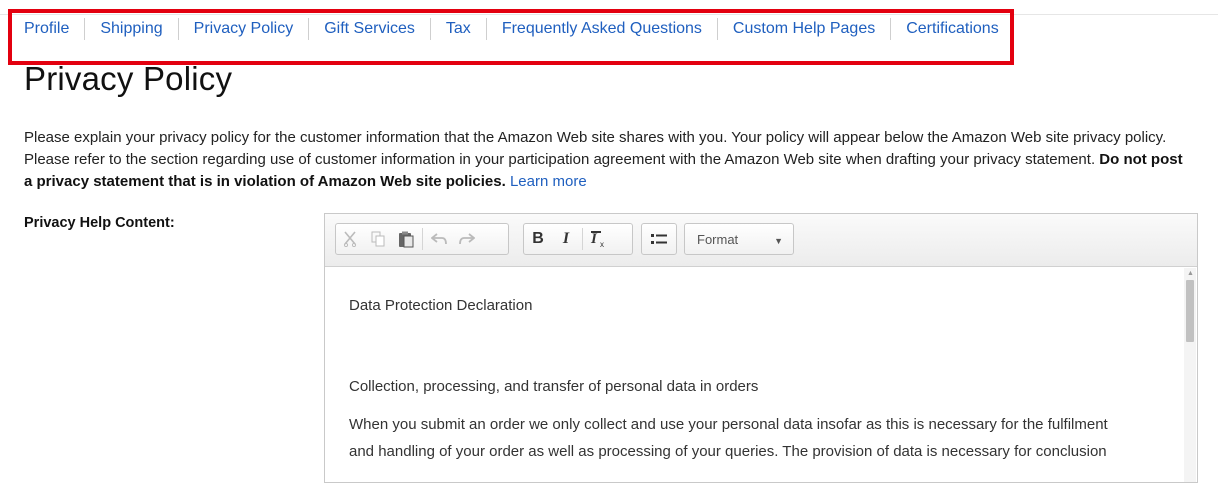 The height and width of the screenshot is (483, 1218). I want to click on privacy-help-content-label: Privacy Help Content:, so click(99, 223).